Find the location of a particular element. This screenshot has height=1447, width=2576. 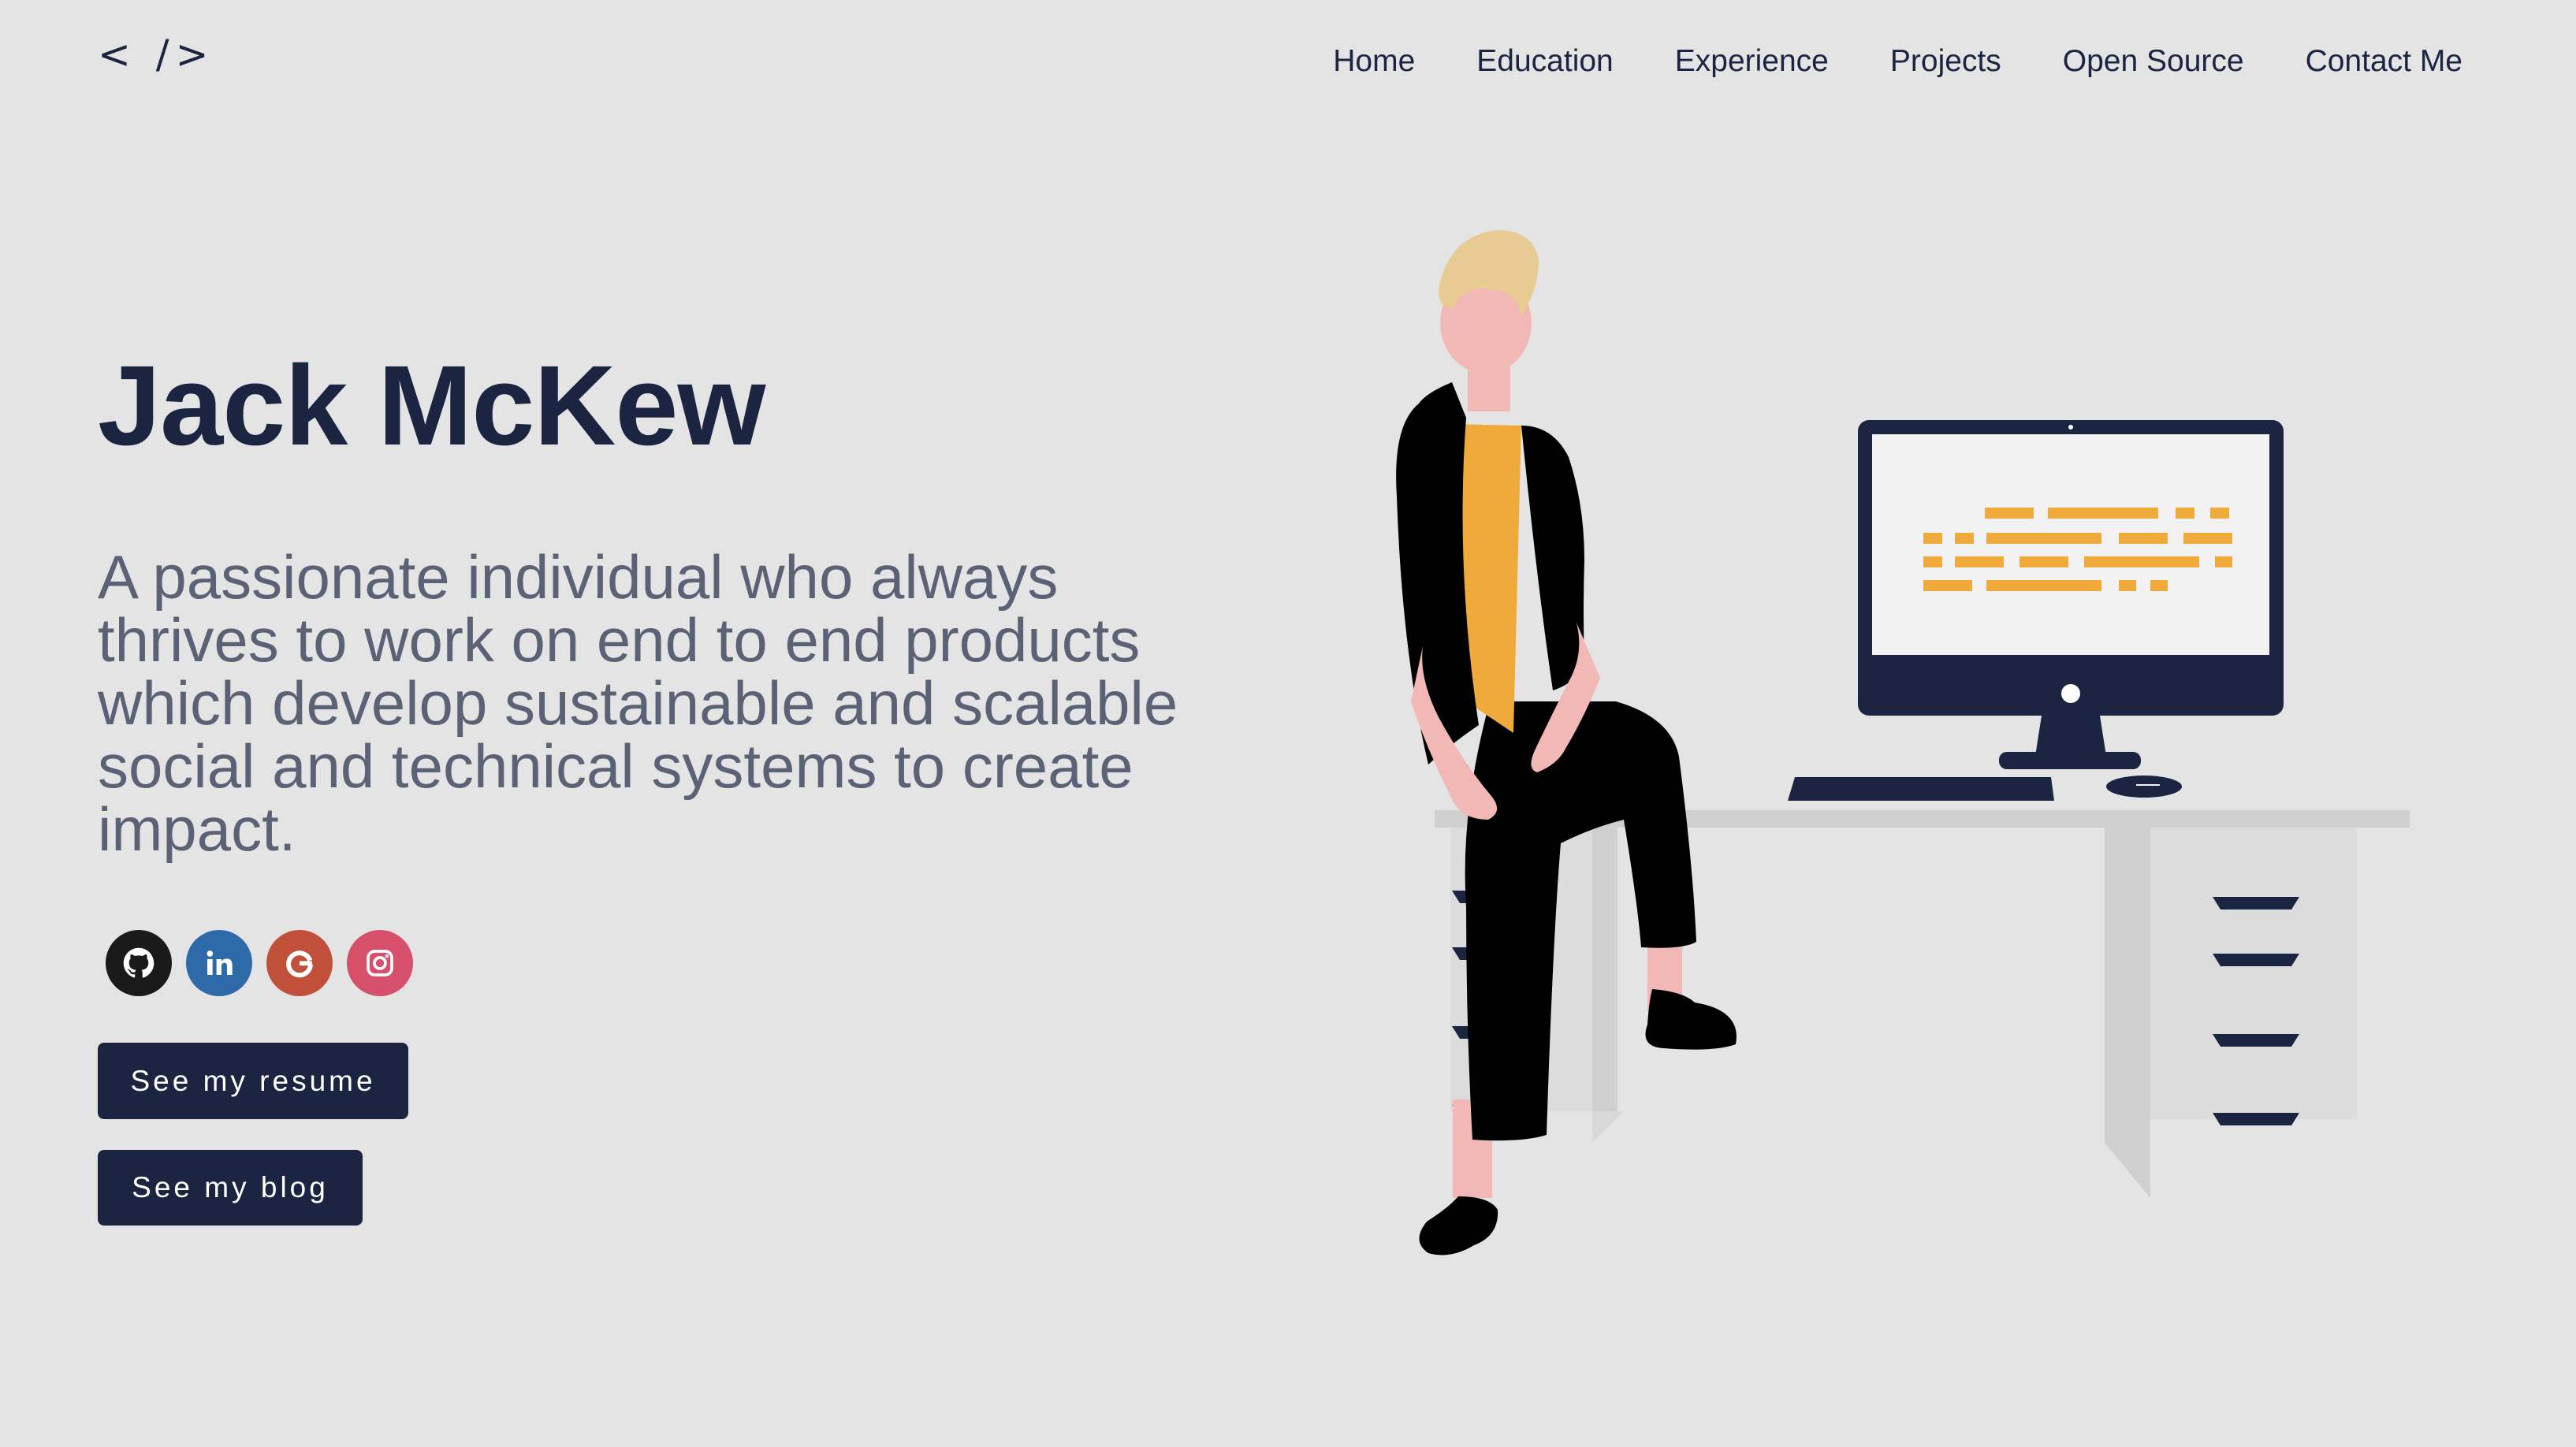

social-links is located at coordinates (259, 963).